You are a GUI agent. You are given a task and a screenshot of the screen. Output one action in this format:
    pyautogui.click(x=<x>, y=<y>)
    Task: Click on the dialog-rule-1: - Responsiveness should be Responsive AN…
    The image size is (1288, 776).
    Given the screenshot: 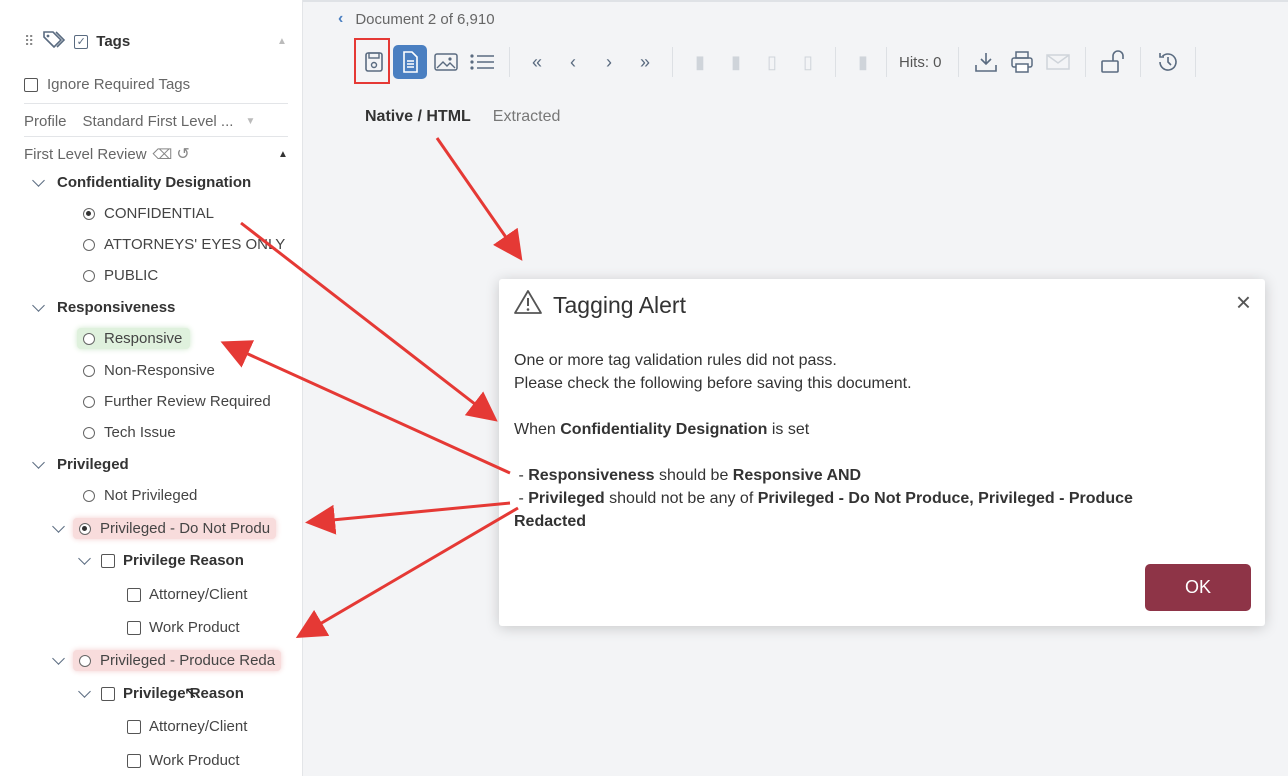 What is the action you would take?
    pyautogui.click(x=688, y=475)
    